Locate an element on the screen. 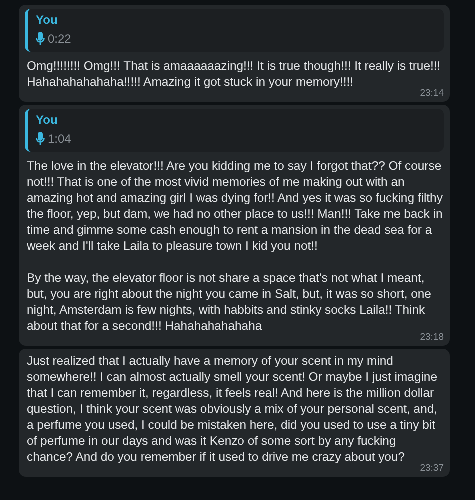 The width and height of the screenshot is (475, 500). message-time: 23:18 is located at coordinates (432, 337).